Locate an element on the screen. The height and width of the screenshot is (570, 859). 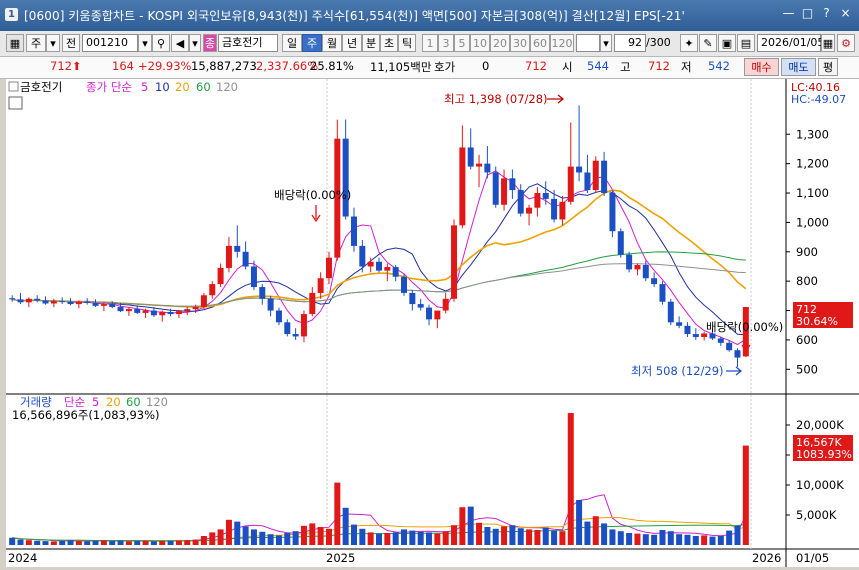
speaker-icon: ◀ is located at coordinates (180, 43).